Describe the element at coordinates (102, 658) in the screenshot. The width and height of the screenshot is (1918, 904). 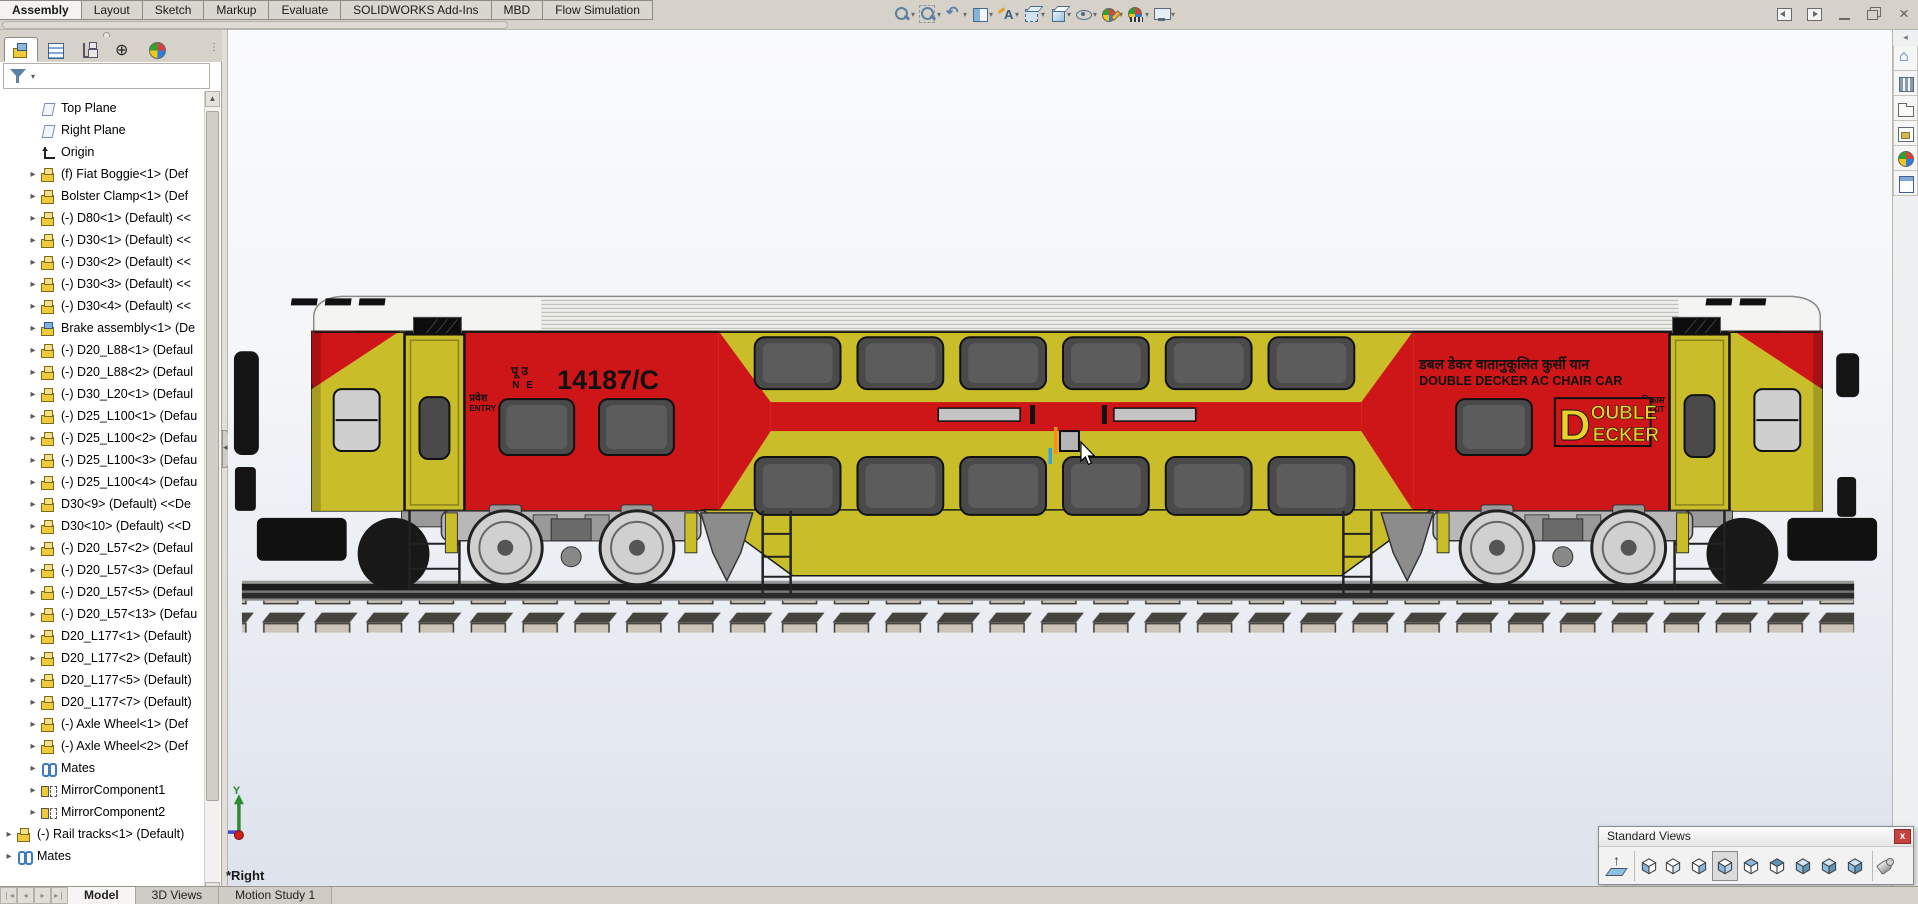
I see `tree-item: D20_L177<2> (Default)` at that location.